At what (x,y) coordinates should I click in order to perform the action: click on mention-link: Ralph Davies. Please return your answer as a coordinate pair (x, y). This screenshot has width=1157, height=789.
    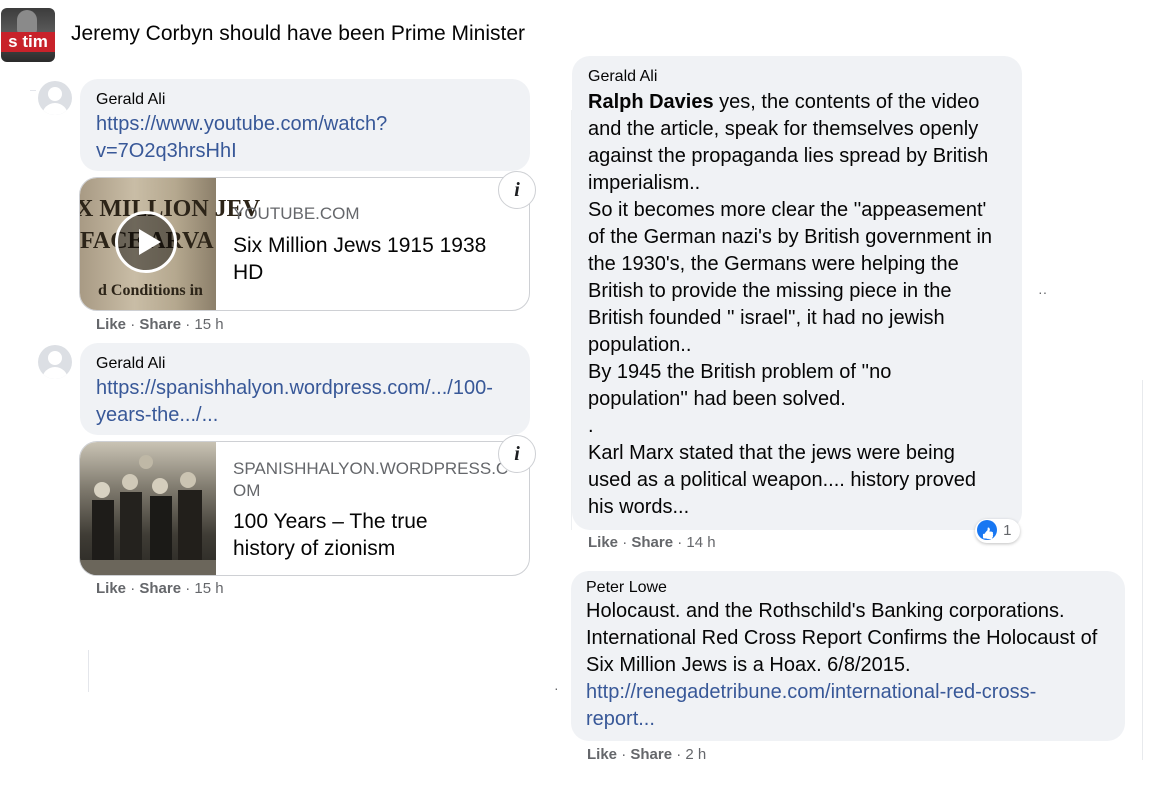
    Looking at the image, I should click on (651, 102).